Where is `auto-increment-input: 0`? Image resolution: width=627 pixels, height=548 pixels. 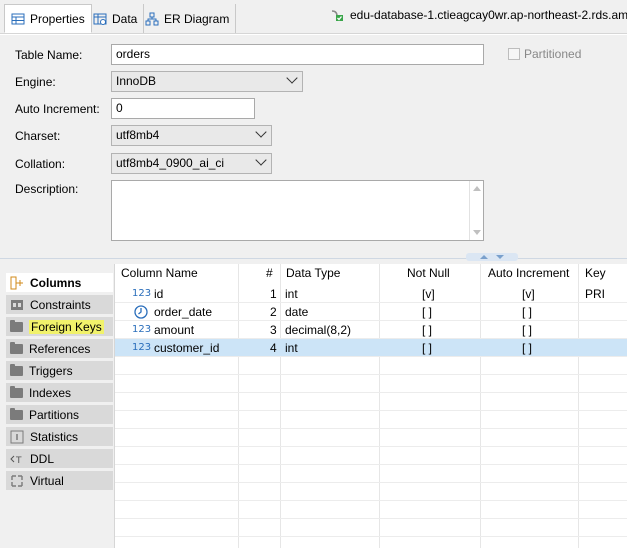 auto-increment-input: 0 is located at coordinates (183, 108).